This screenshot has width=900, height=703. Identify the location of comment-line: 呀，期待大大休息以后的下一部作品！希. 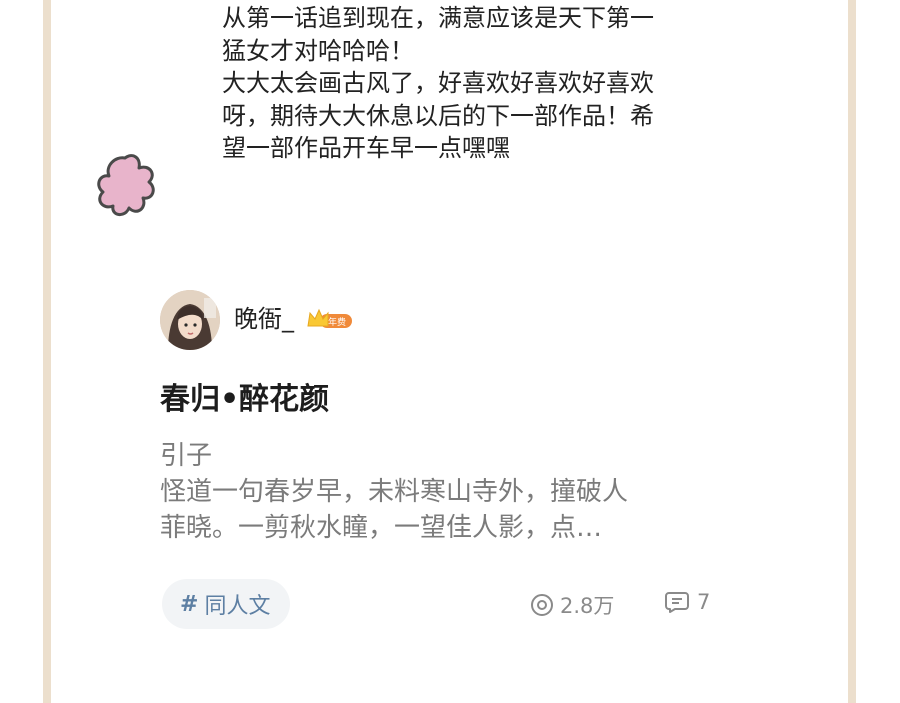
(438, 115).